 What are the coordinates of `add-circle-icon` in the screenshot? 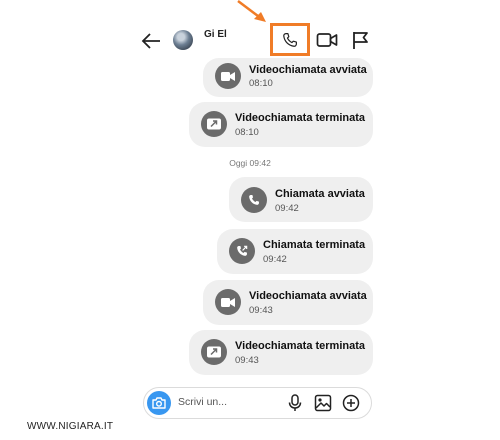 It's located at (351, 403).